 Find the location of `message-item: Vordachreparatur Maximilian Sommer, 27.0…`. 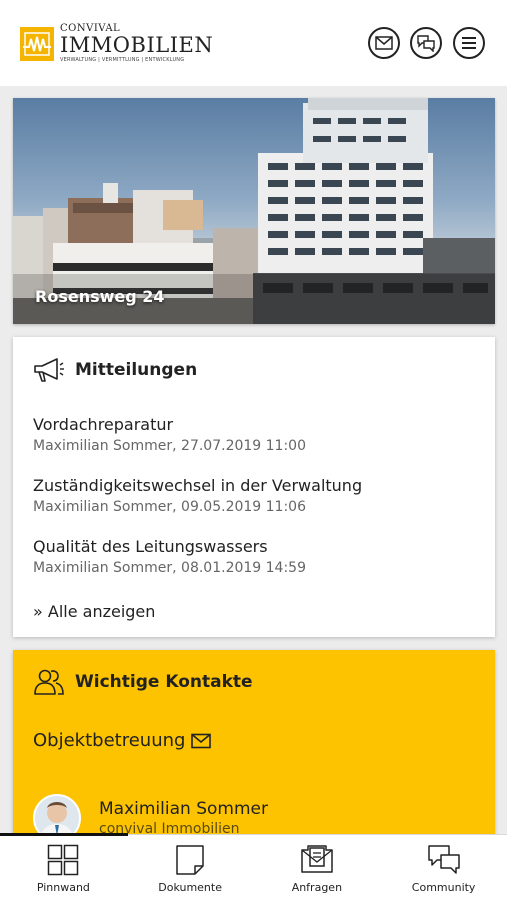

message-item: Vordachreparatur Maximilian Sommer, 27.0… is located at coordinates (169, 434).